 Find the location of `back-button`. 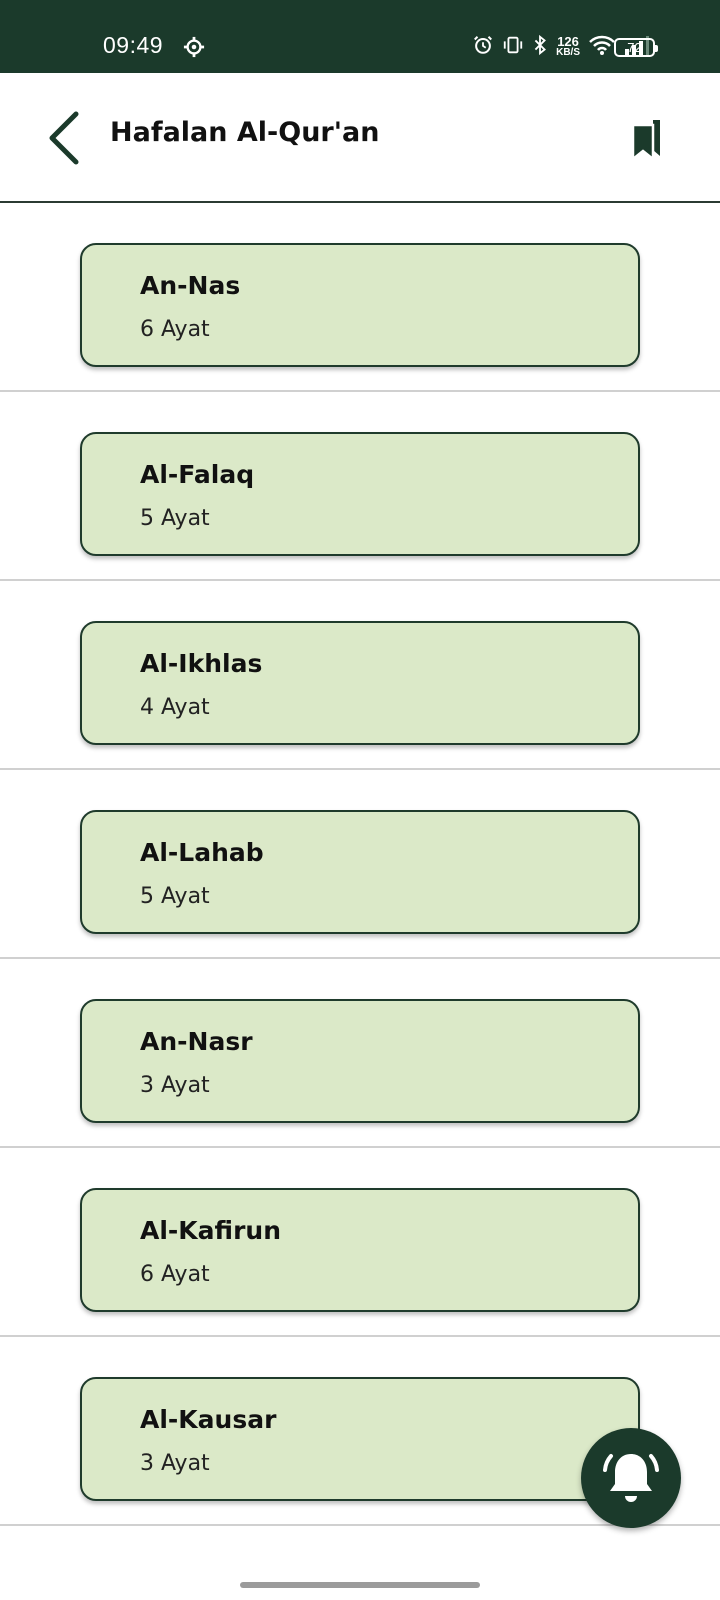

back-button is located at coordinates (64, 138).